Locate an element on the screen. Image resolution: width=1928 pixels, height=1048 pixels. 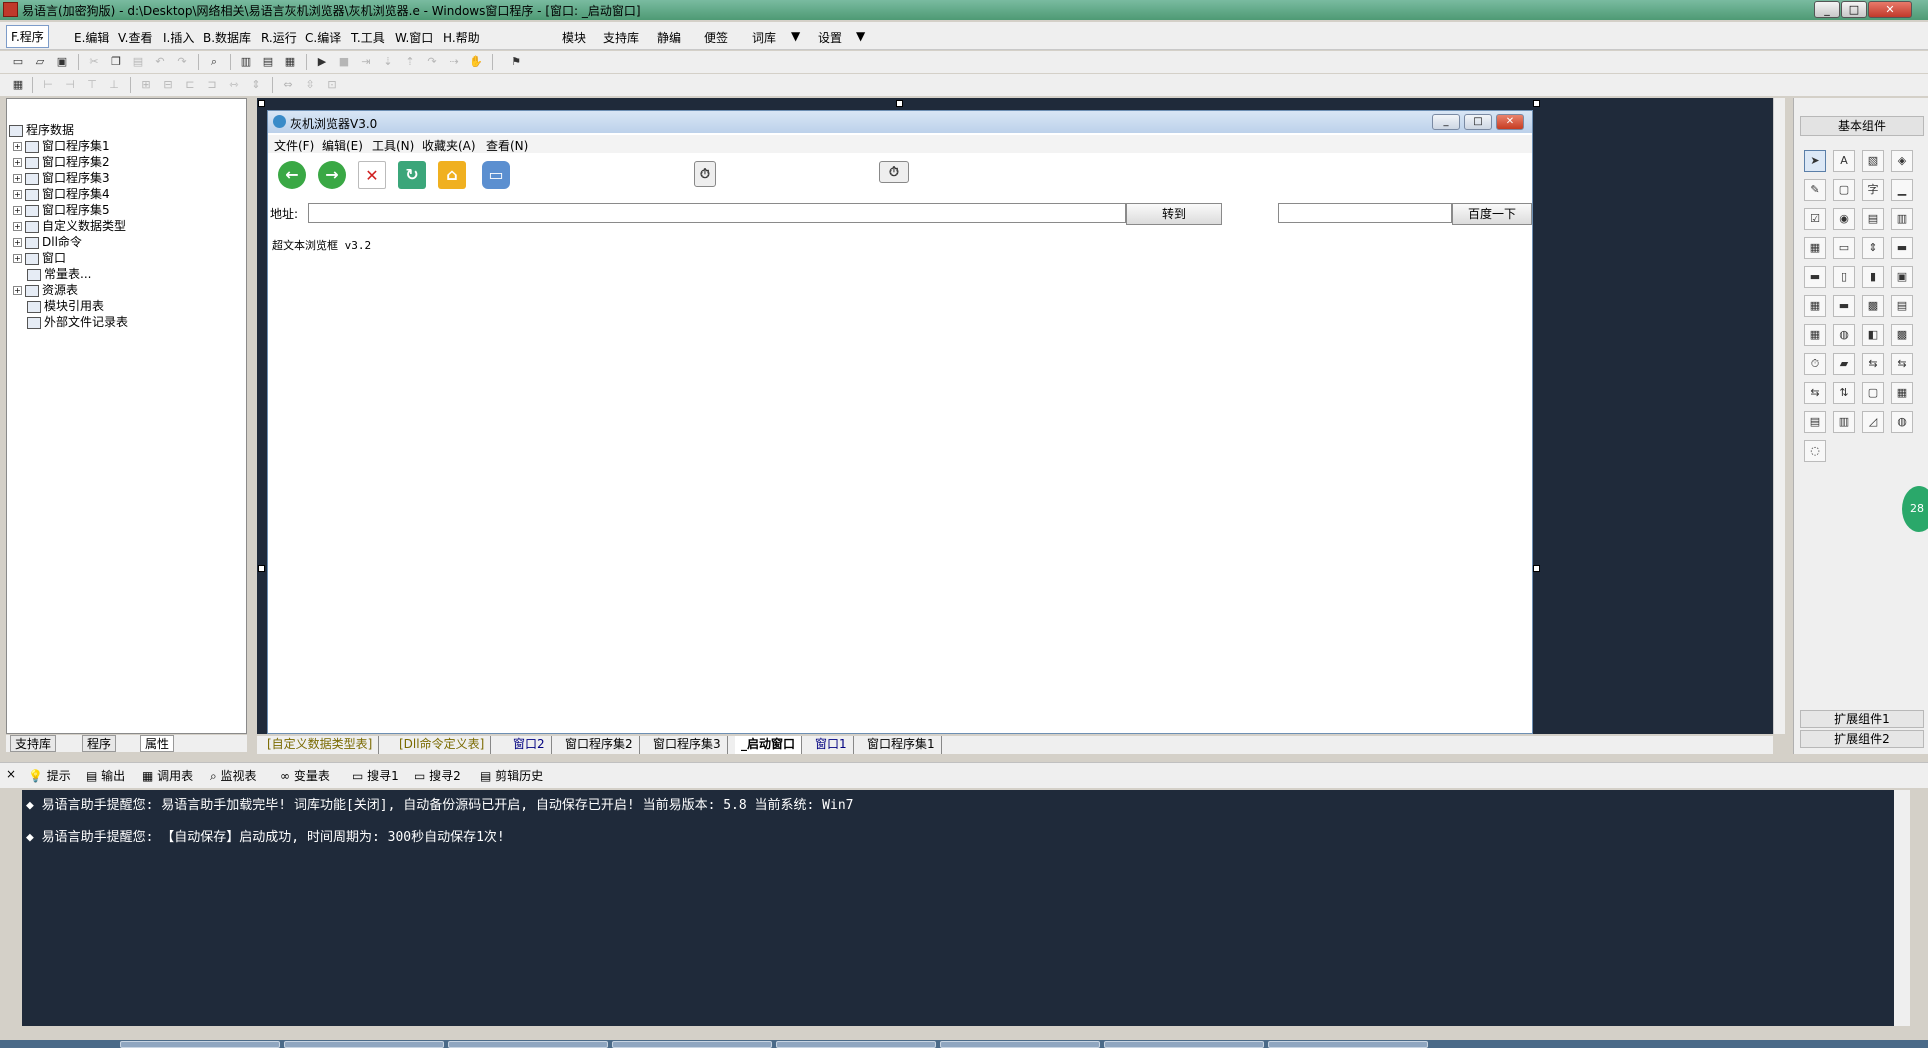
search-input is located at coordinates (1365, 213).